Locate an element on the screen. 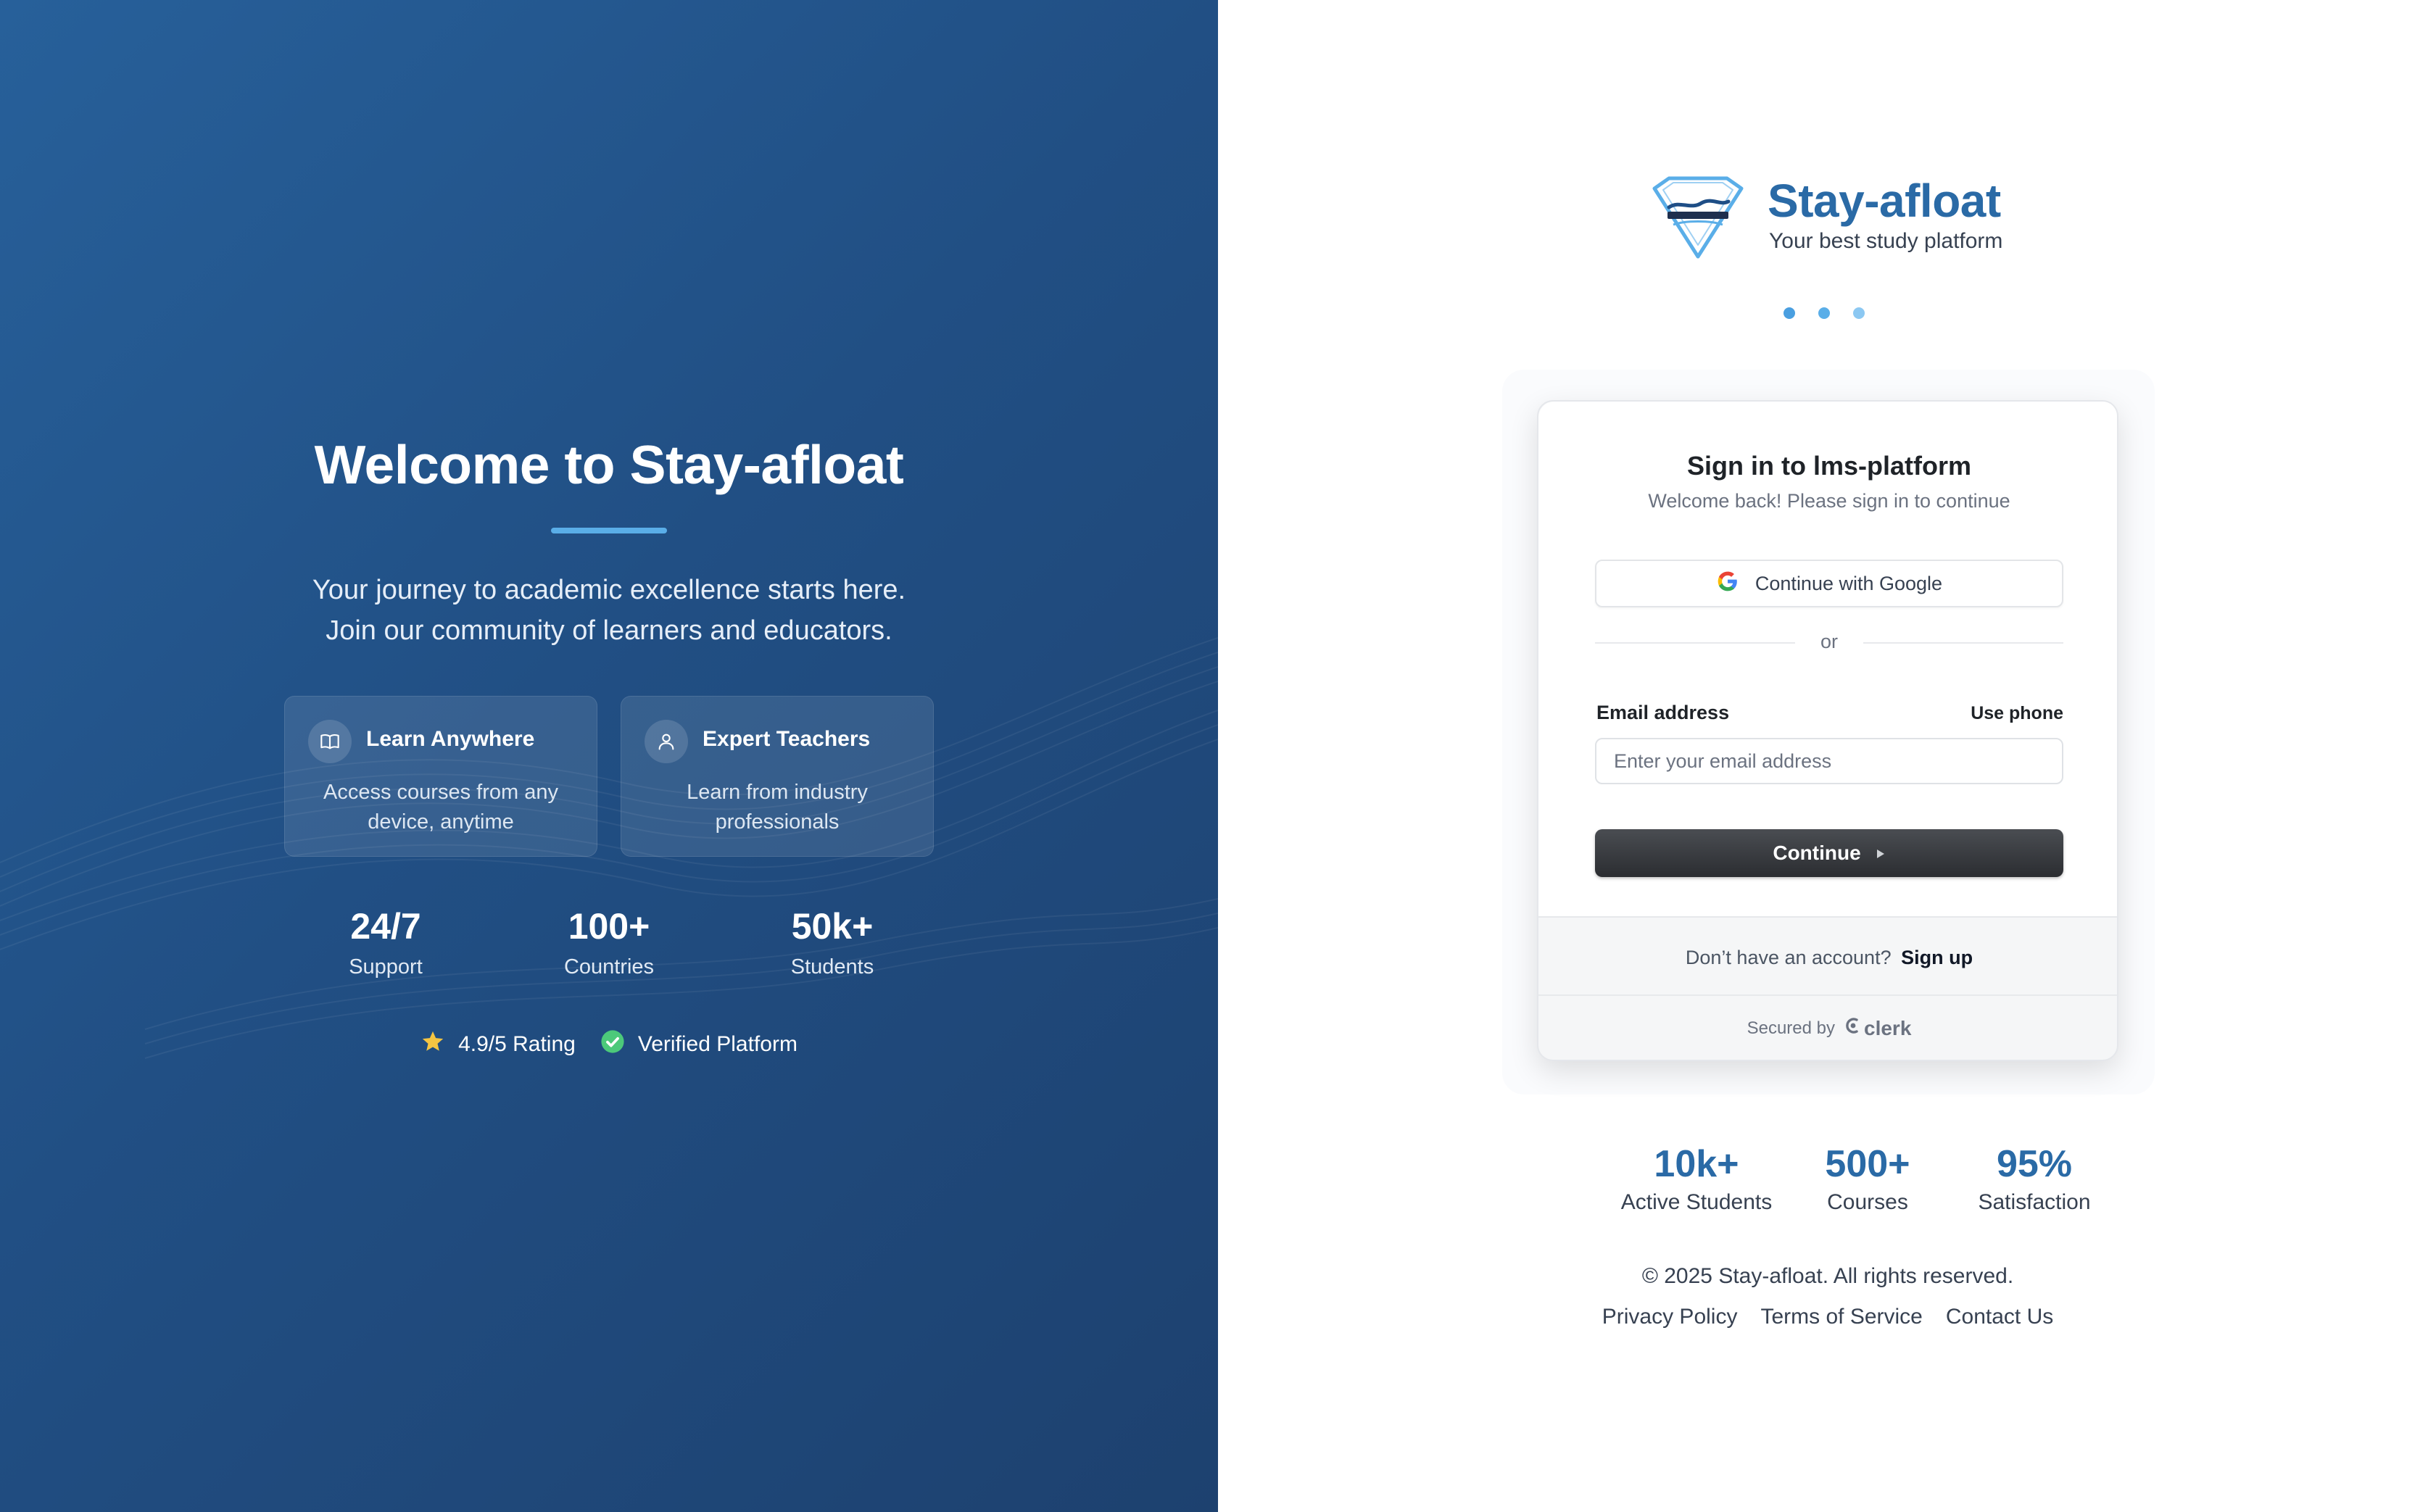 The width and height of the screenshot is (2436, 1512). continue-button-label: Continue is located at coordinates (1817, 853).